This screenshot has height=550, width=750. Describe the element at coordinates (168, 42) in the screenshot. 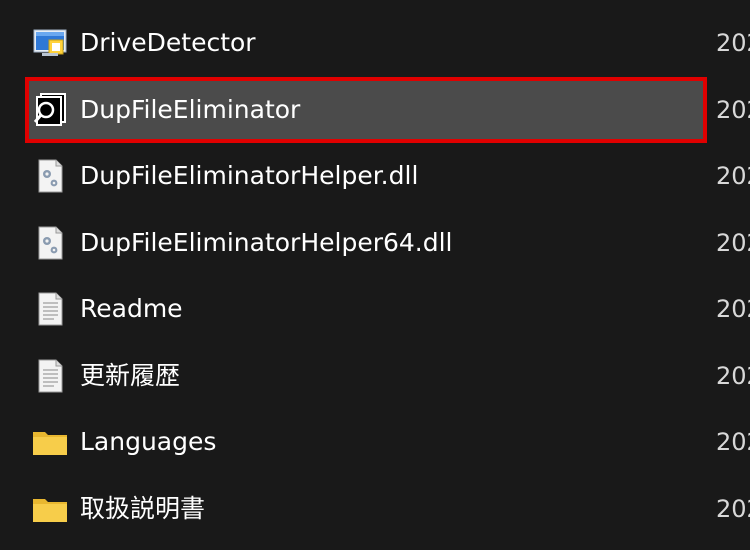

I see `file-name: DriveDetector` at that location.